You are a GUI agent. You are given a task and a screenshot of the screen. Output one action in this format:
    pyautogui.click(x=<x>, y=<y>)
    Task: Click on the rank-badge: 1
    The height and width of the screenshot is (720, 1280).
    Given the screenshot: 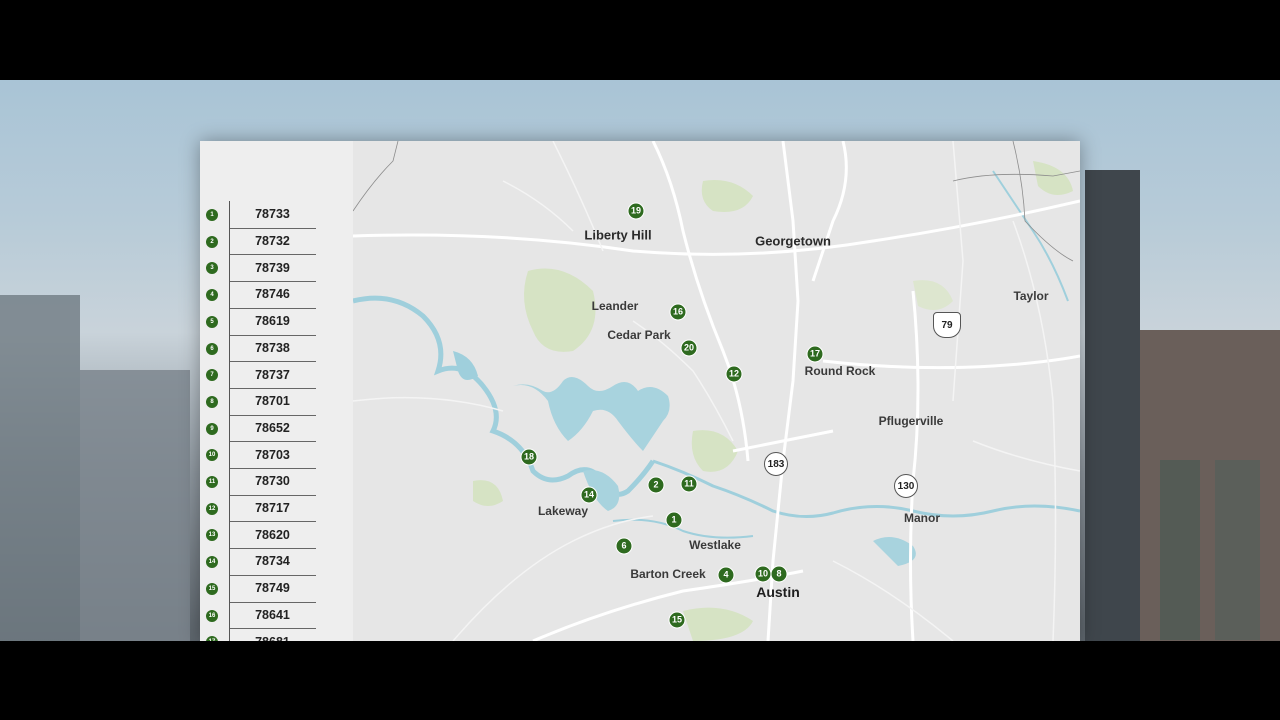 What is the action you would take?
    pyautogui.click(x=212, y=215)
    